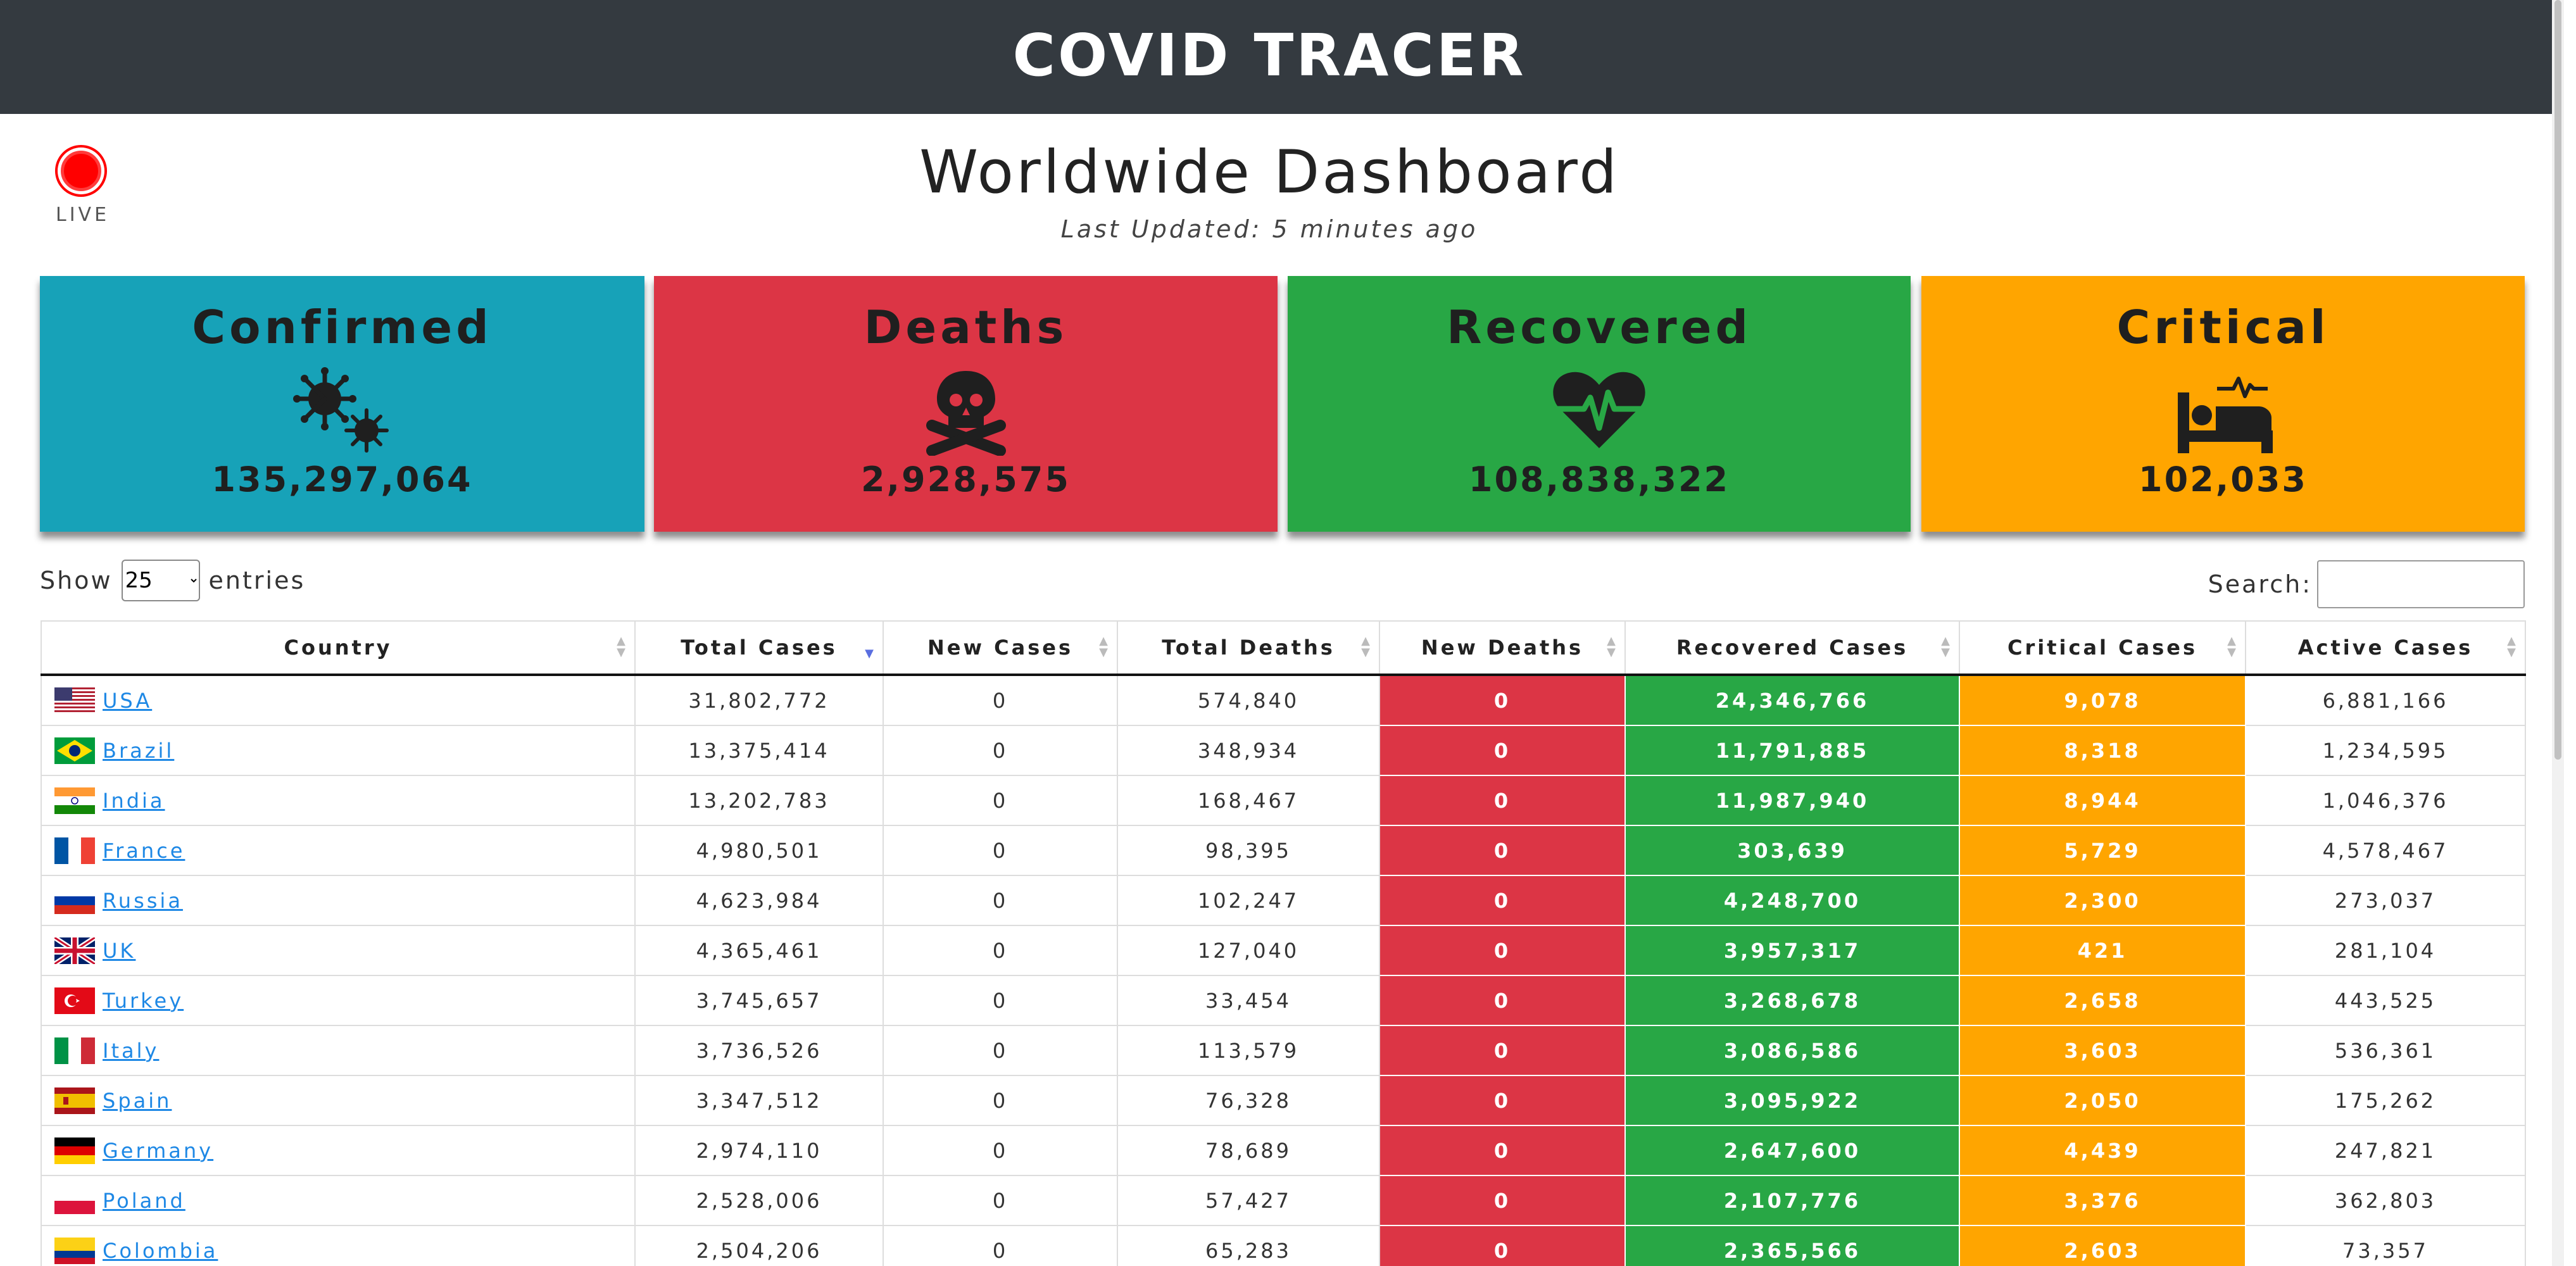  I want to click on country-cell: Colombia, so click(338, 1245).